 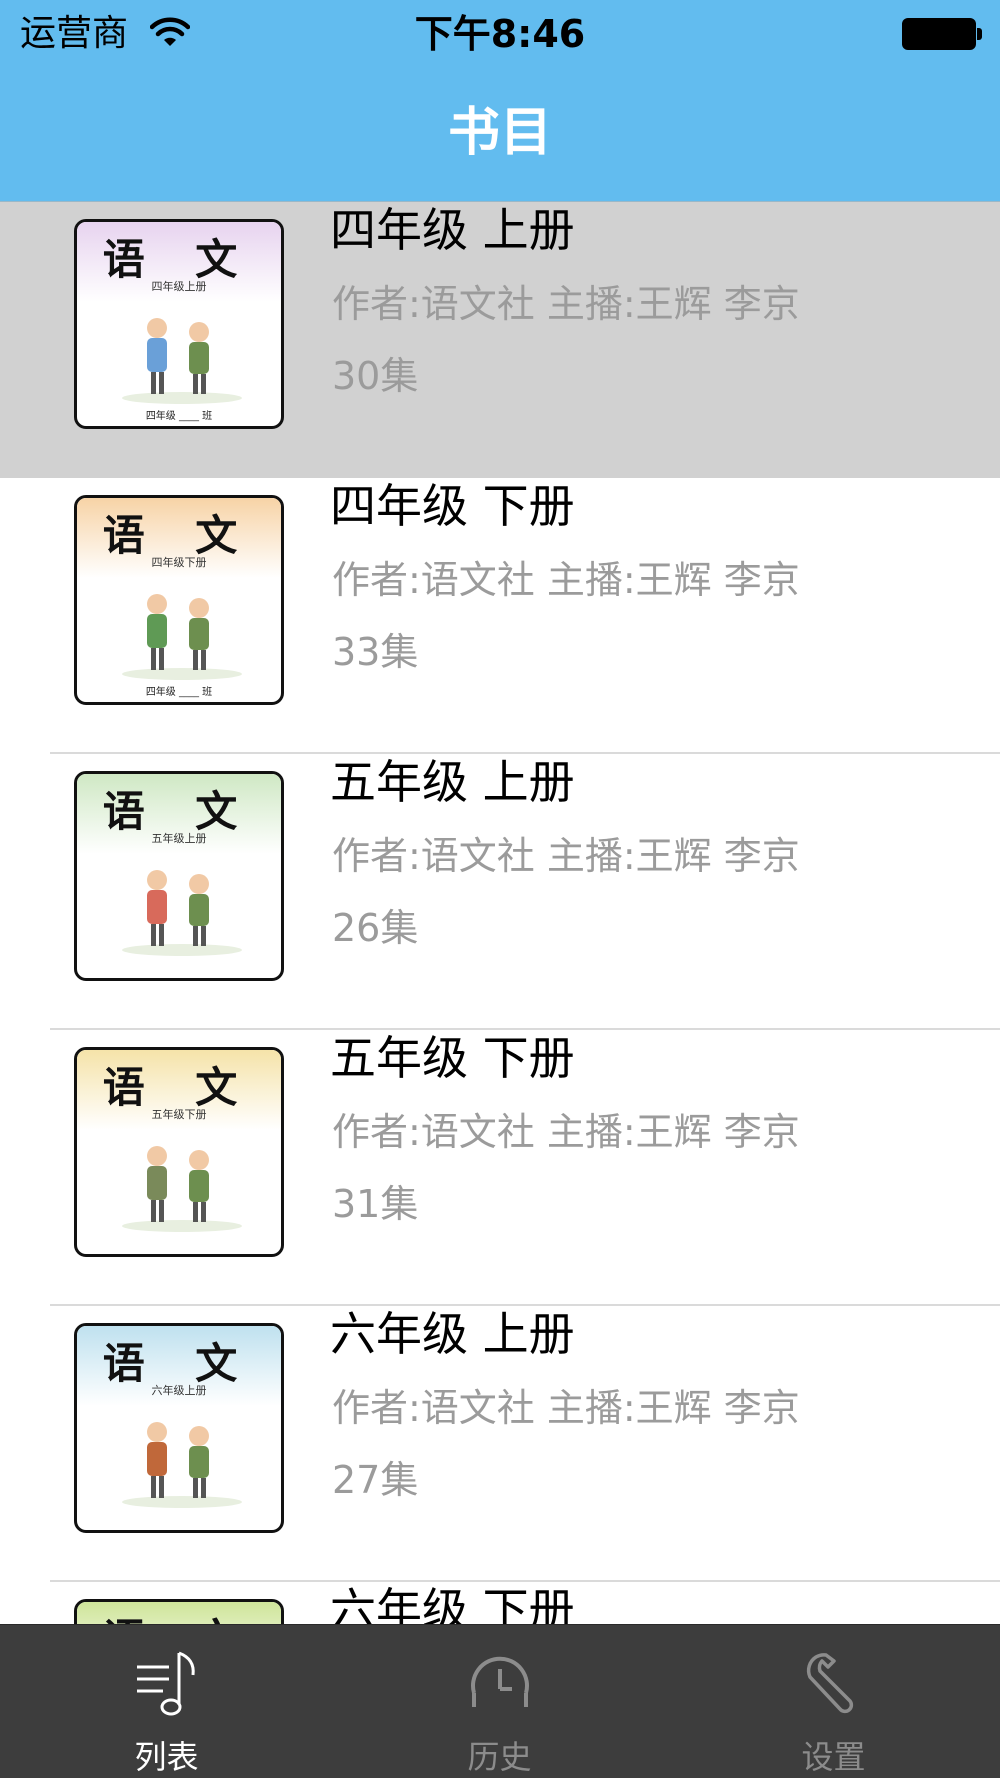 What do you see at coordinates (179, 1615) in the screenshot?
I see `cover-title: 语 文` at bounding box center [179, 1615].